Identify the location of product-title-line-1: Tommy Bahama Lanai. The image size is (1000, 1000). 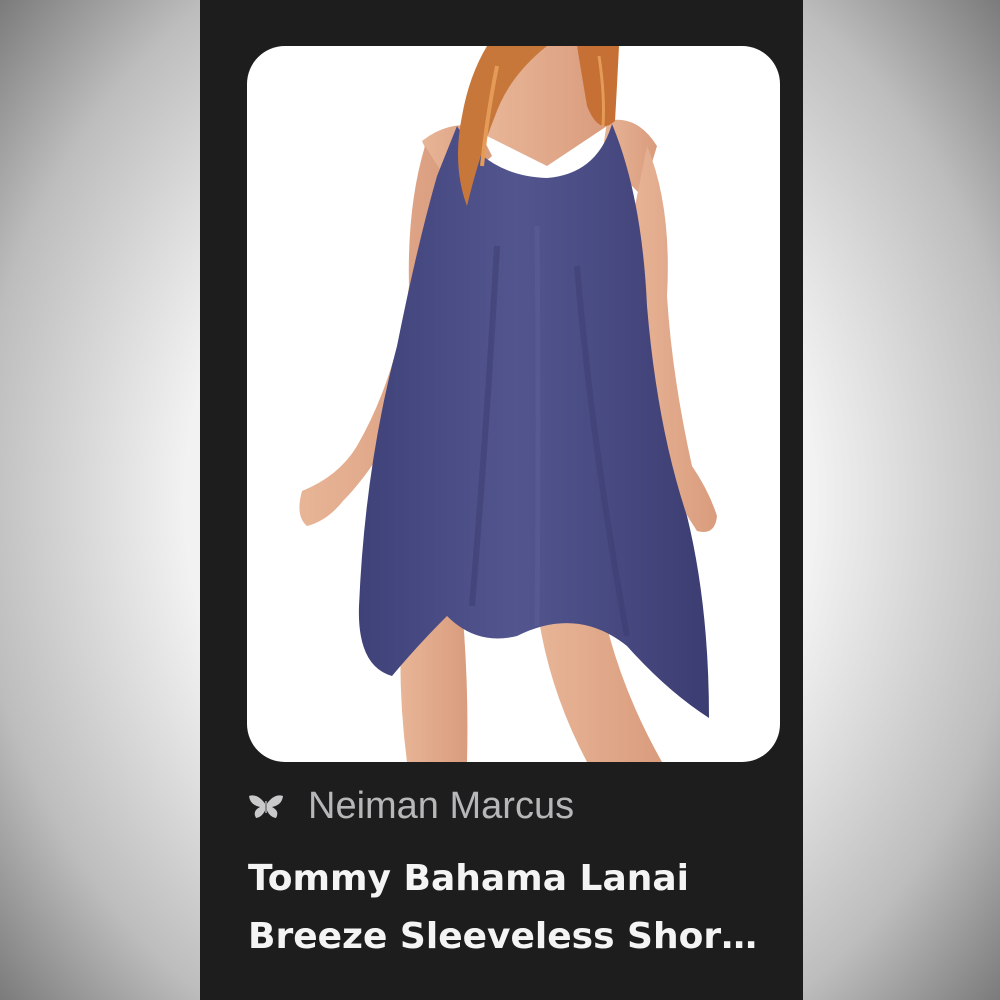
(469, 878).